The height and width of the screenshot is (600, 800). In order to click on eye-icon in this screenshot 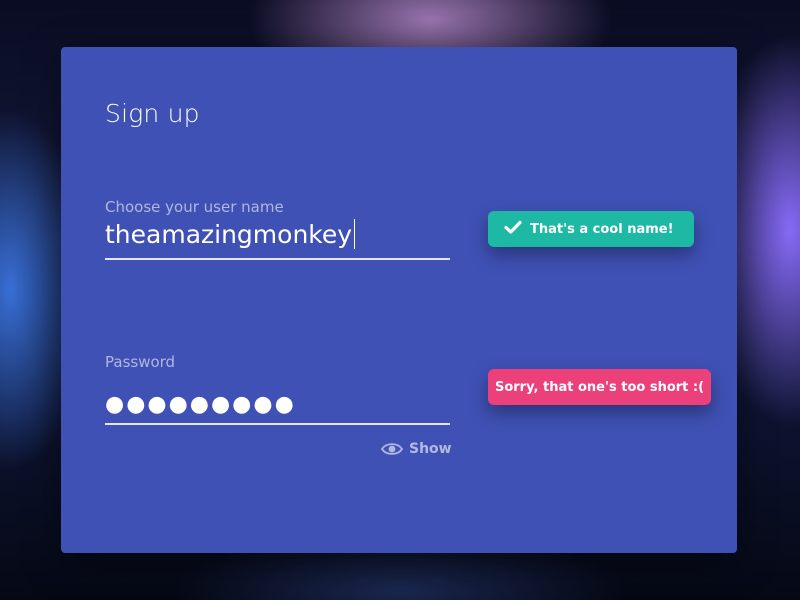, I will do `click(392, 449)`.